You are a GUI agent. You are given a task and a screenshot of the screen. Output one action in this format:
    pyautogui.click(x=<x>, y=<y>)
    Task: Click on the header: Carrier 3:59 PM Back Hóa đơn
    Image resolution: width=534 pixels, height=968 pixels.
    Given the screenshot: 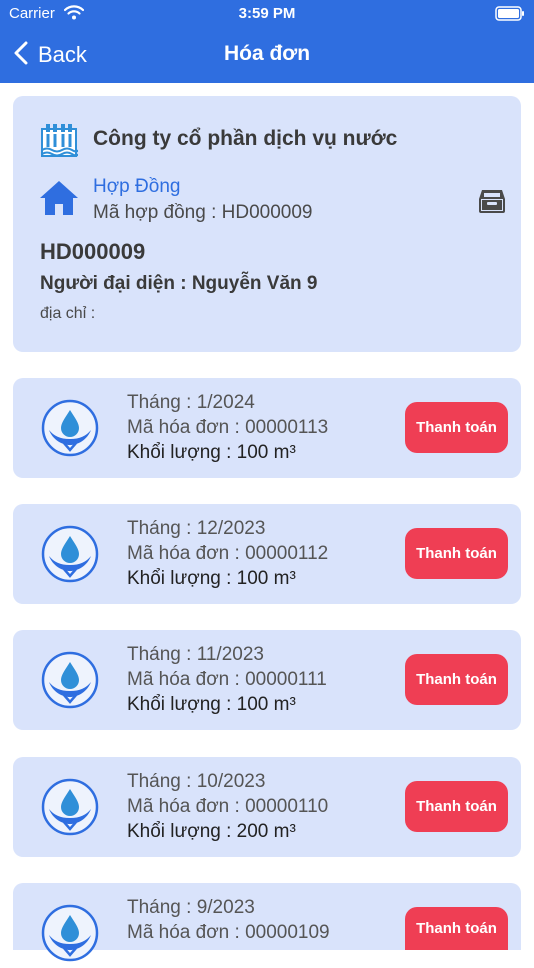 What is the action you would take?
    pyautogui.click(x=267, y=41)
    